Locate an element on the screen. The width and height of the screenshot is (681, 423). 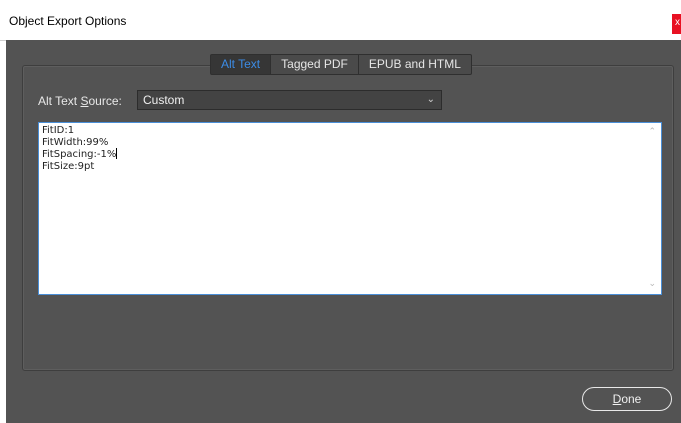
tab-tagged-pdf: Tagged PDF is located at coordinates (315, 64).